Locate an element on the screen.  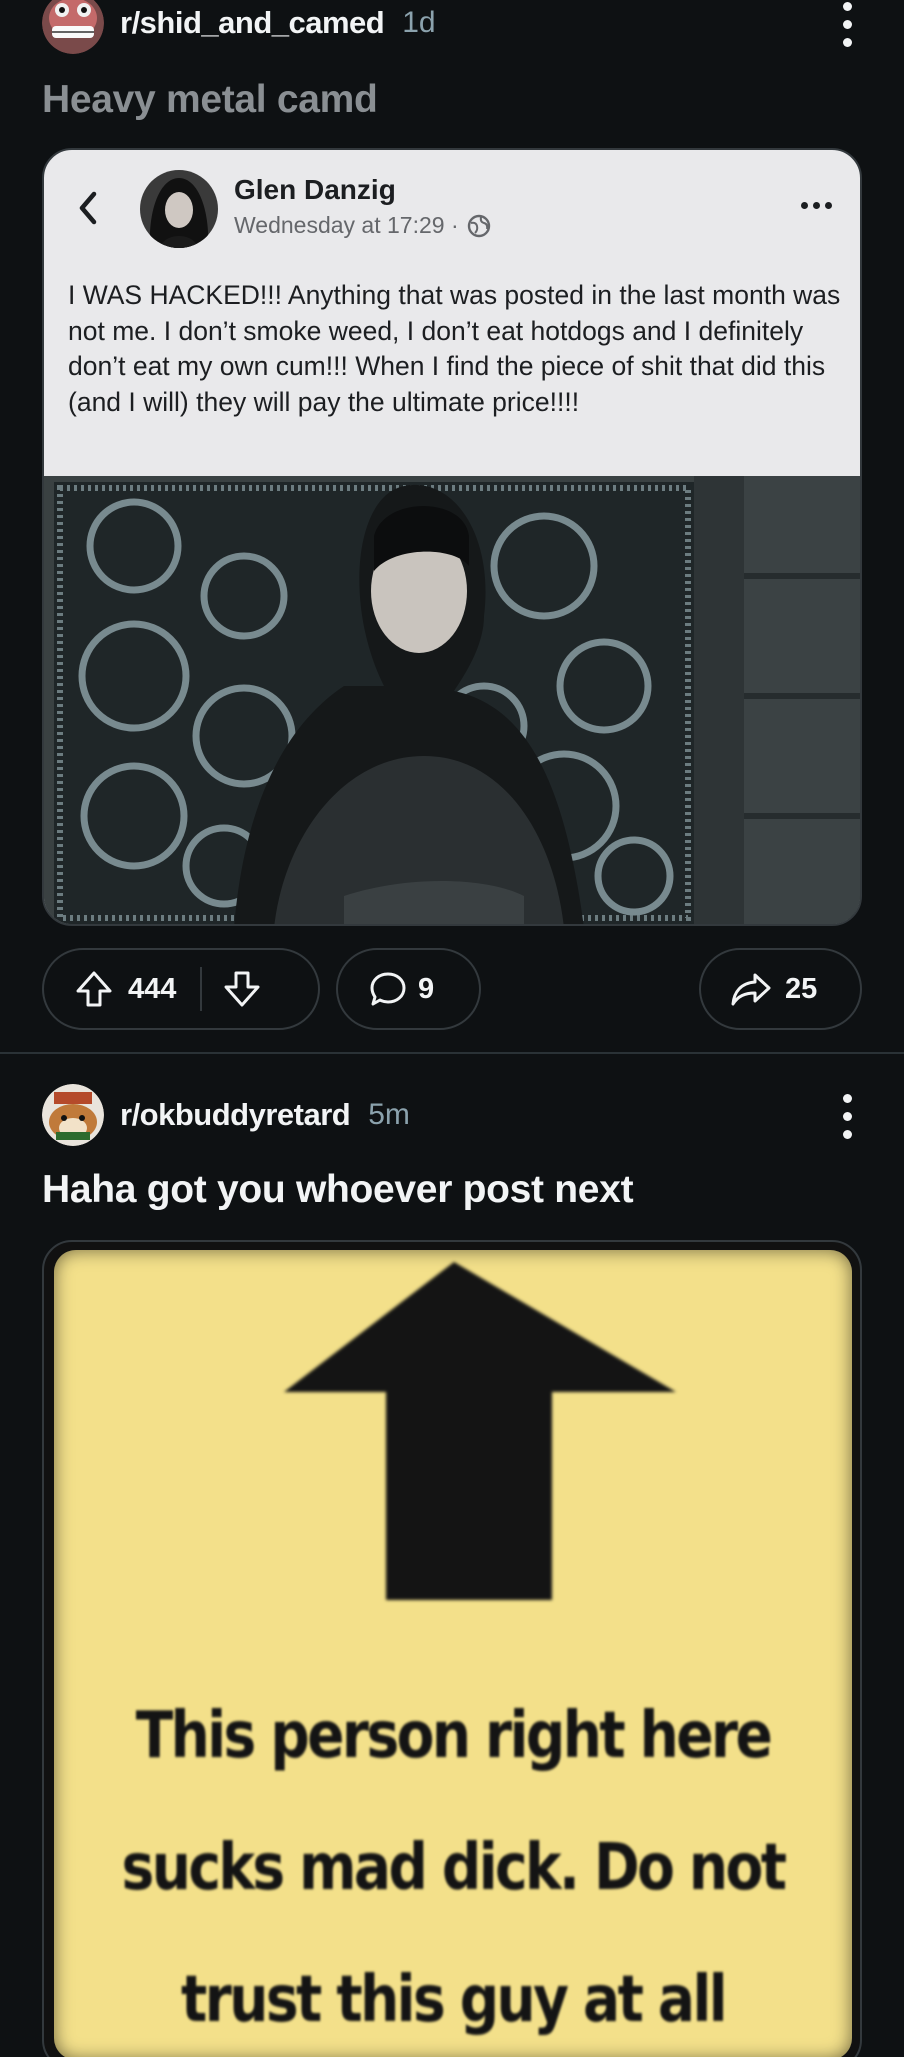
post-divider is located at coordinates (452, 1053).